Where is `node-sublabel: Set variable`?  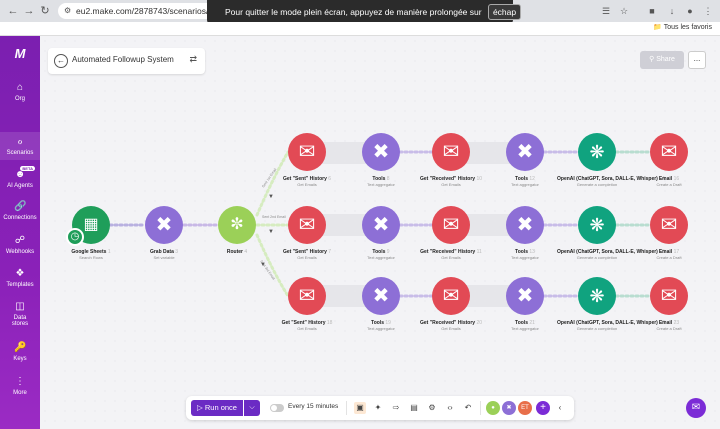
node-sublabel: Set variable is located at coordinates (164, 257).